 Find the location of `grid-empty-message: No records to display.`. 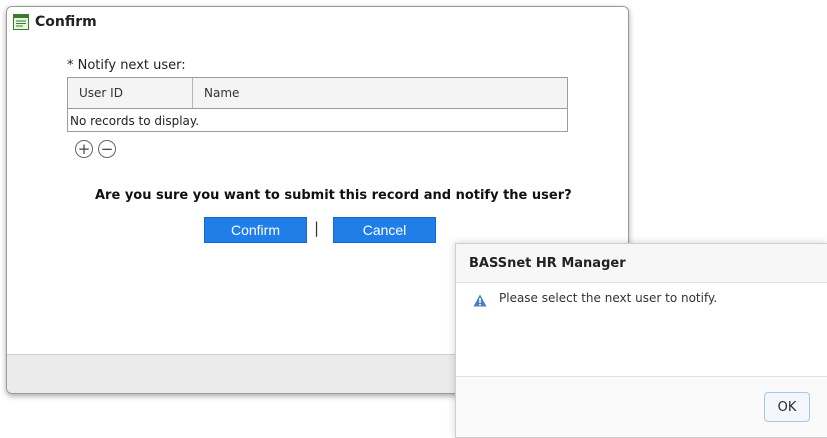

grid-empty-message: No records to display. is located at coordinates (135, 120).